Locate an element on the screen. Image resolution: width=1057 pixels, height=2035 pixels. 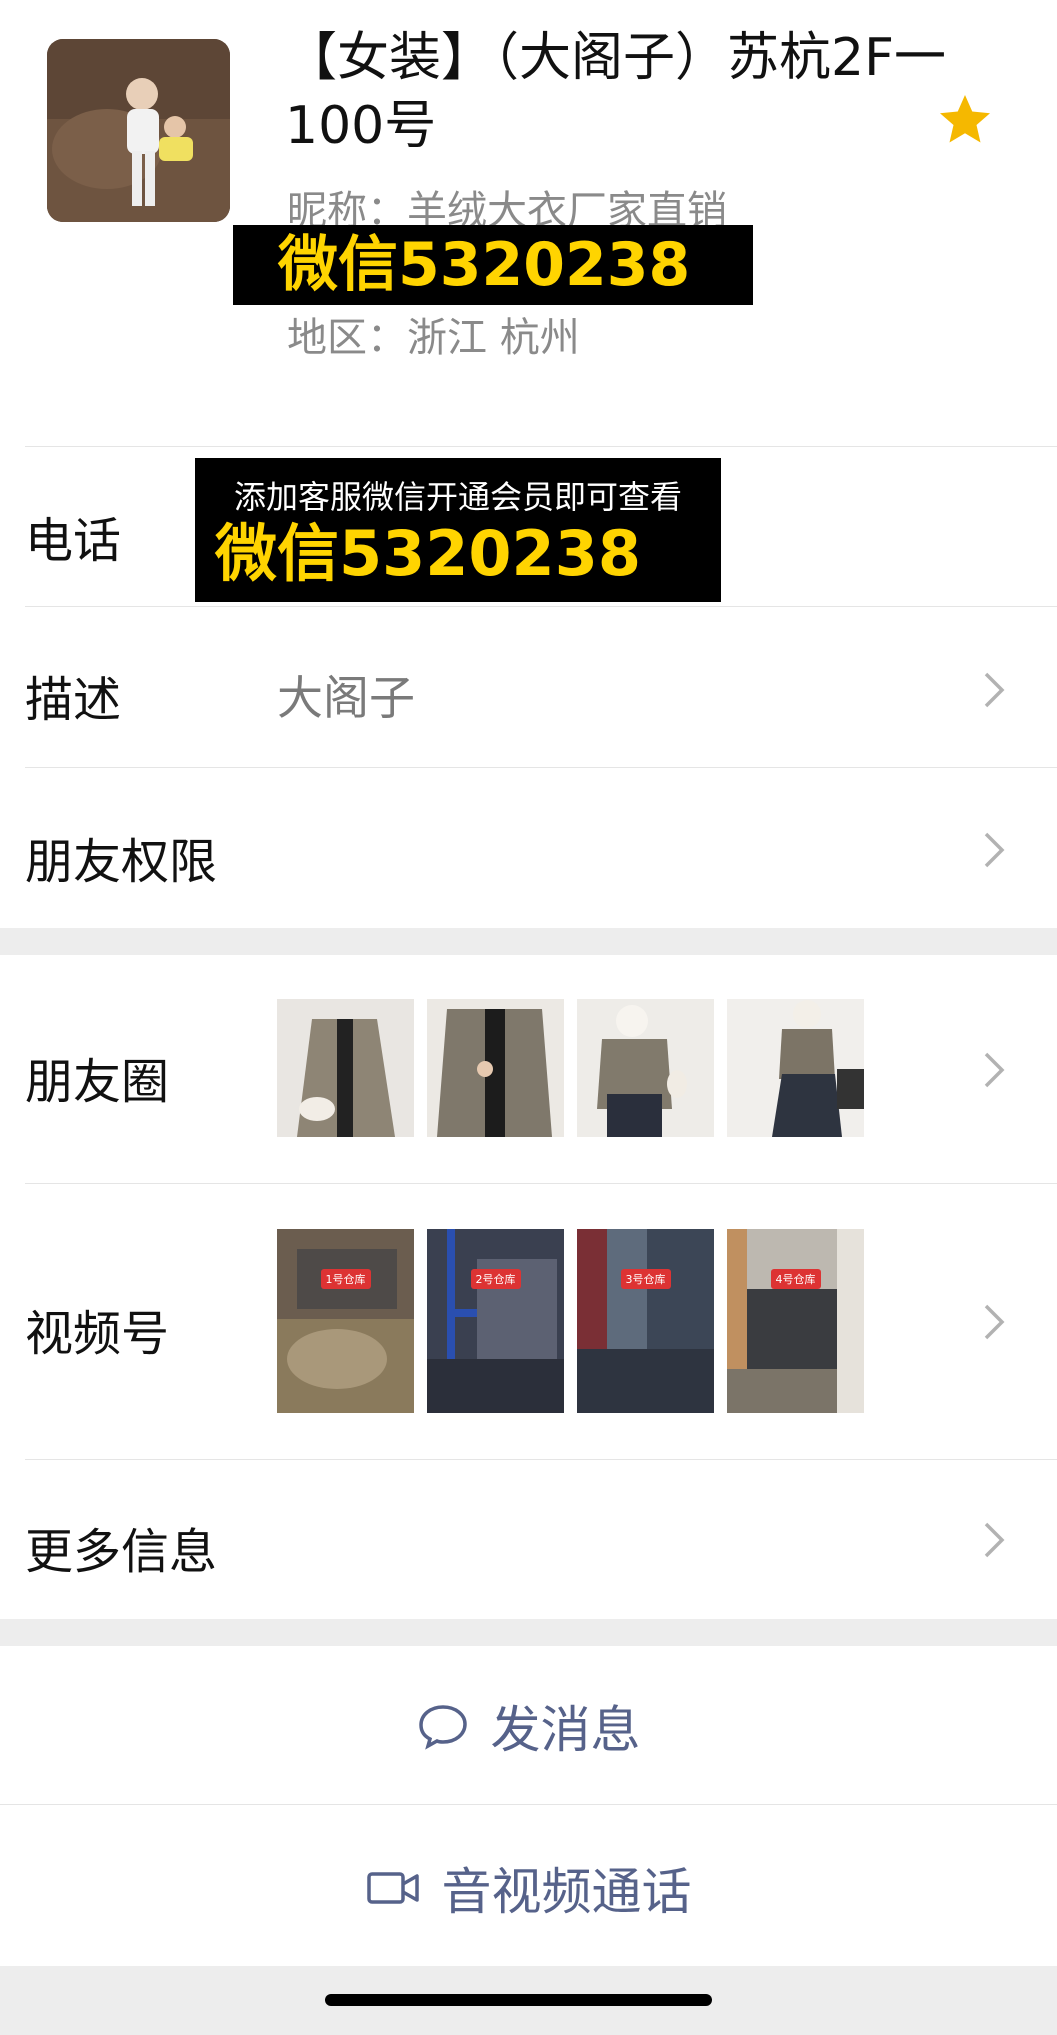
phone-overlay: 添加客服微信开通会员即可查看 微信5320238 is located at coordinates (458, 530).